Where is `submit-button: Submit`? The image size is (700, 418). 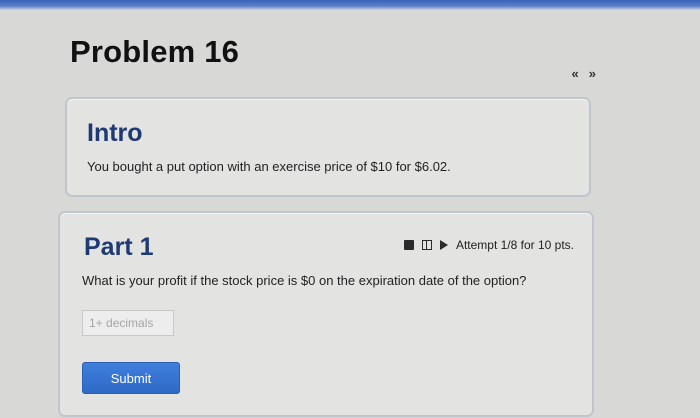
submit-button: Submit is located at coordinates (131, 378).